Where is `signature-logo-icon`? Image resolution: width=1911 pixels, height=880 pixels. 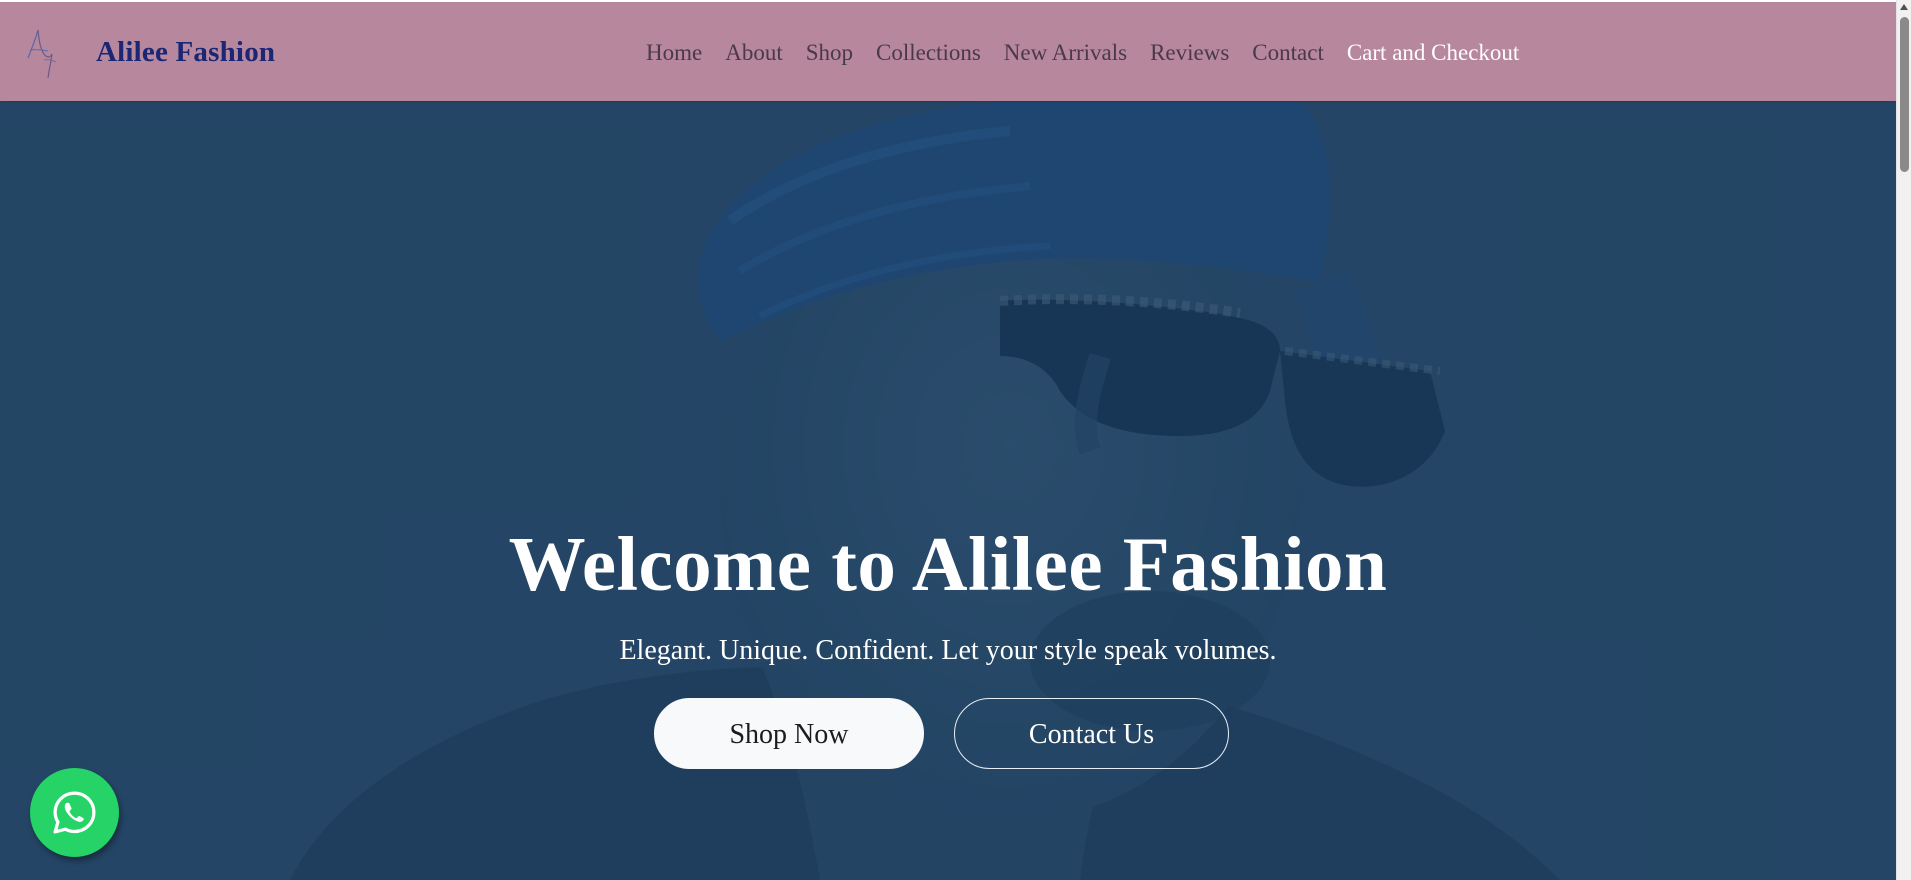
signature-logo-icon is located at coordinates (42, 52).